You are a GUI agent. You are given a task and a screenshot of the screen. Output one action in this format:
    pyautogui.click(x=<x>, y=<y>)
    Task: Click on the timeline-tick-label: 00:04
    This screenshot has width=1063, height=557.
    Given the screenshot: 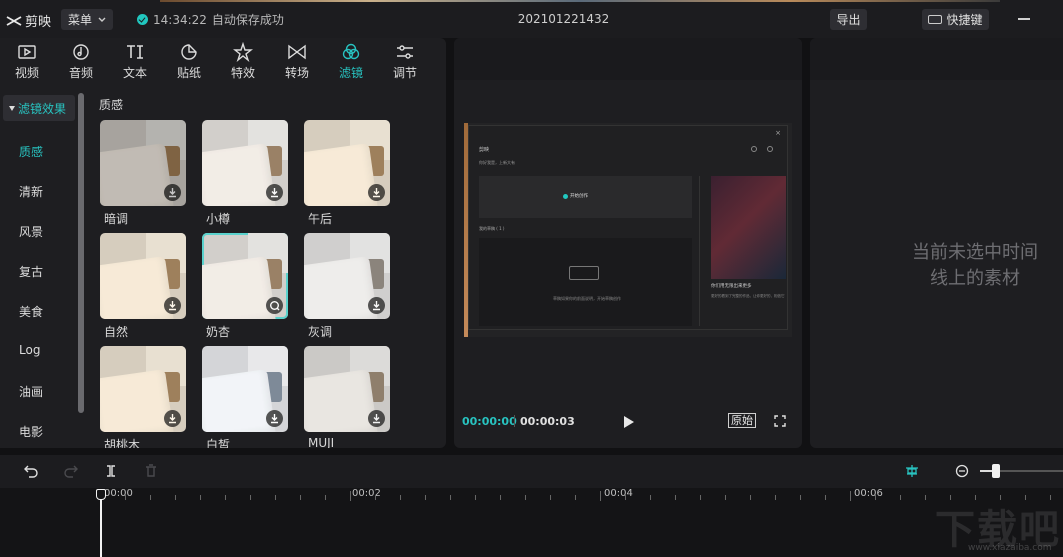 What is the action you would take?
    pyautogui.click(x=618, y=493)
    